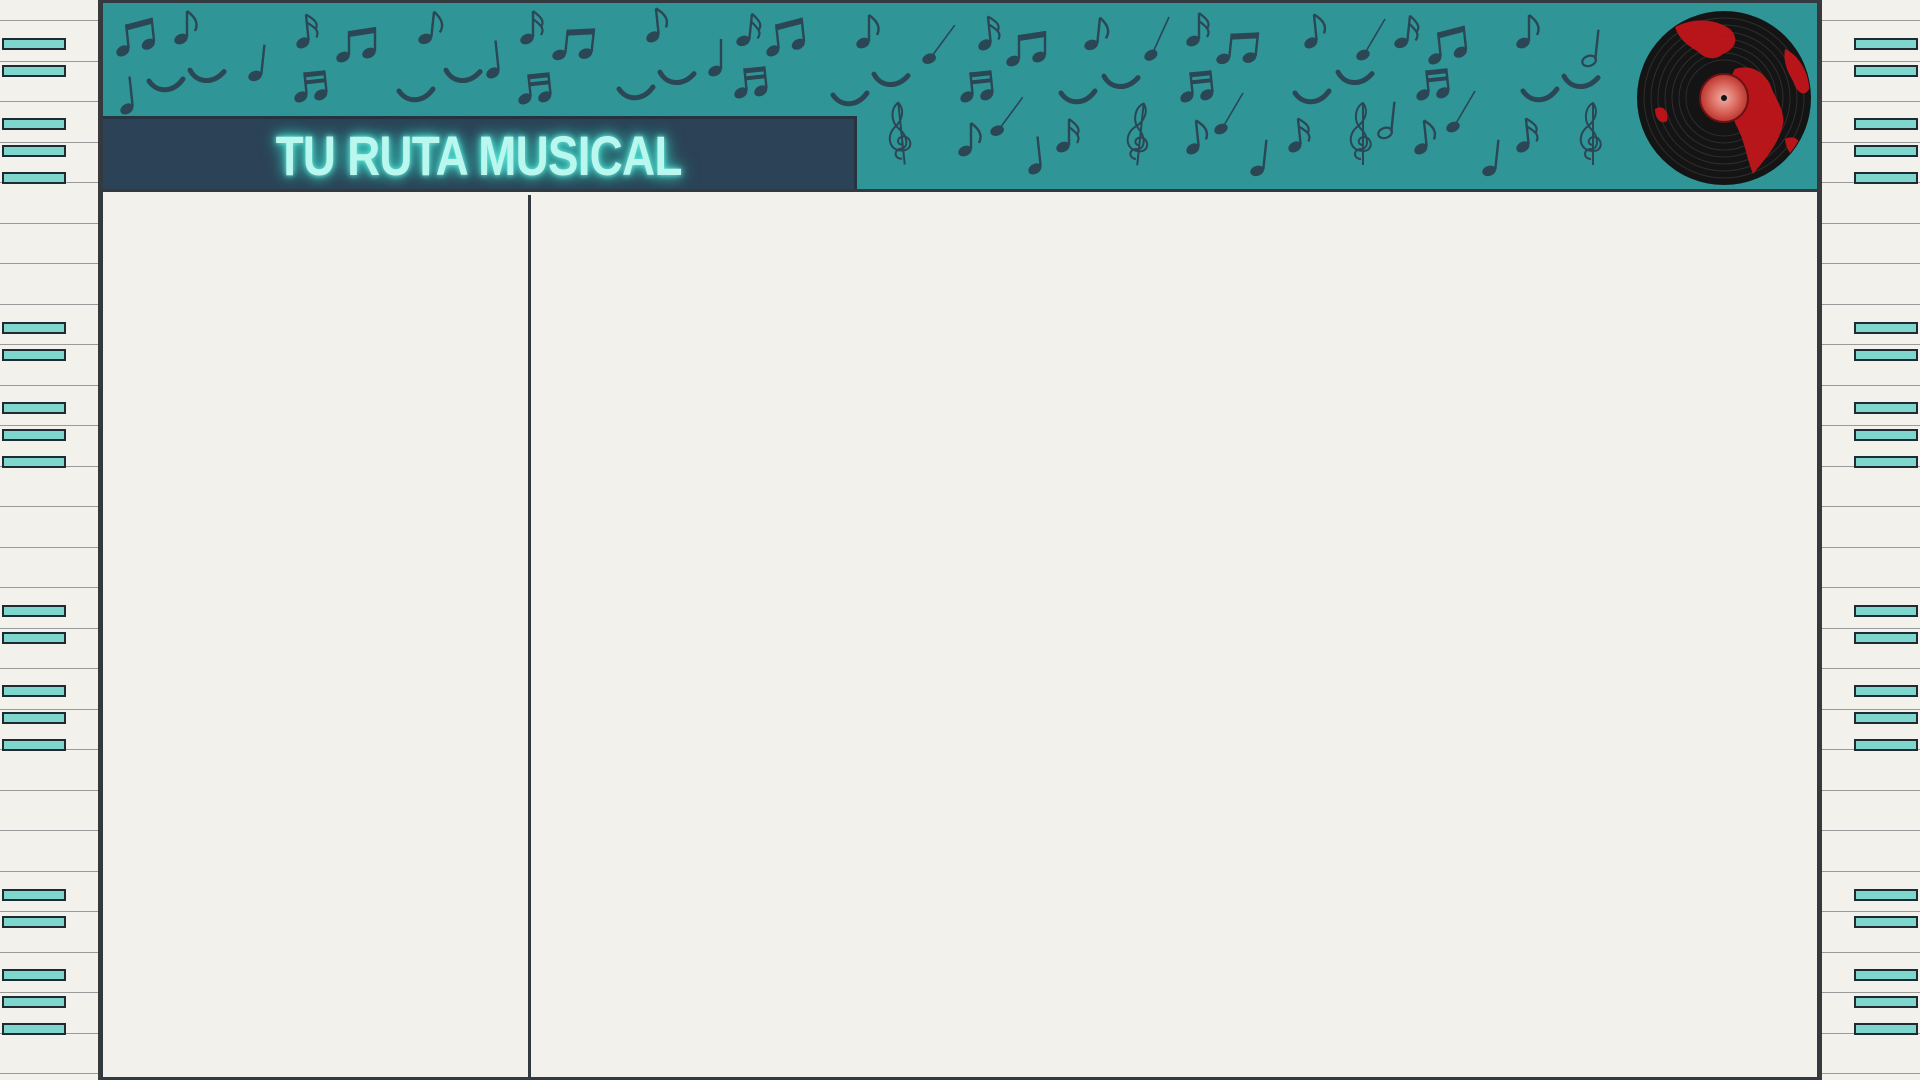 The width and height of the screenshot is (1920, 1080). I want to click on title-box: TU RUTA MUSICAL, so click(480, 152).